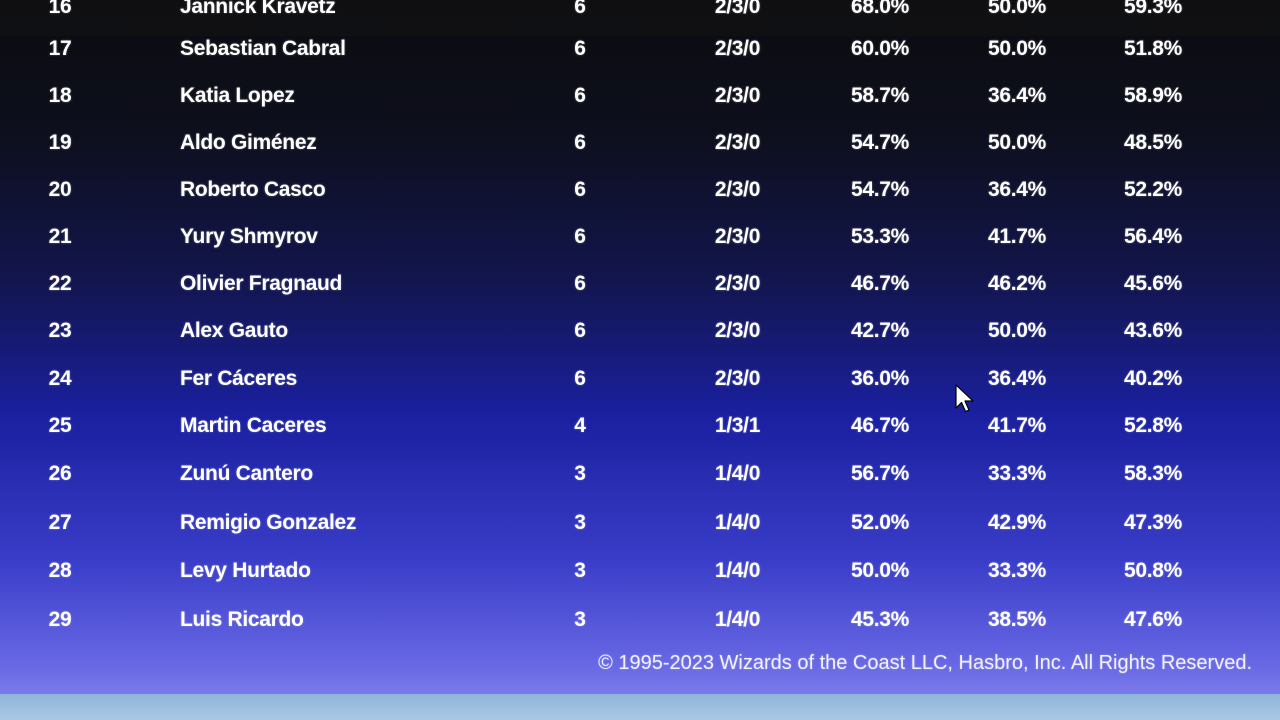 This screenshot has height=720, width=1280. What do you see at coordinates (60, 95) in the screenshot?
I see `rank-cell: 18` at bounding box center [60, 95].